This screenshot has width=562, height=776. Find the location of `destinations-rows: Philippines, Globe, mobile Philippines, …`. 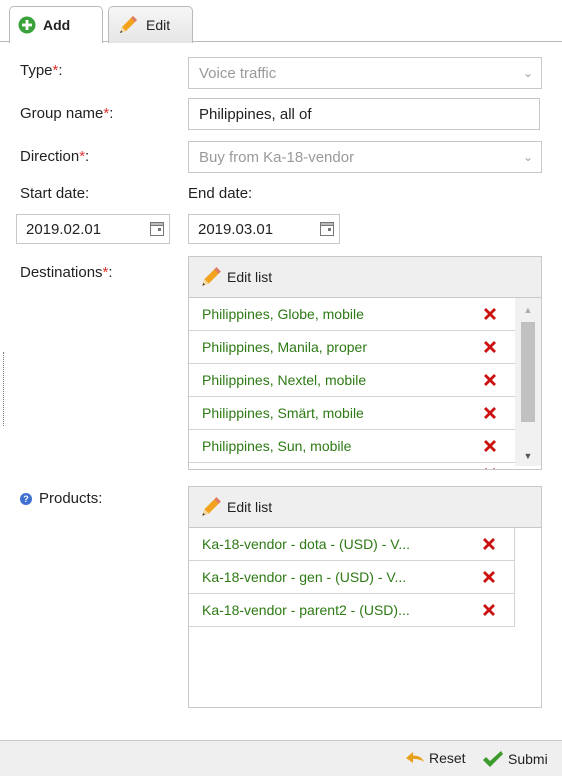

destinations-rows: Philippines, Globe, mobile Philippines, … is located at coordinates (365, 383).